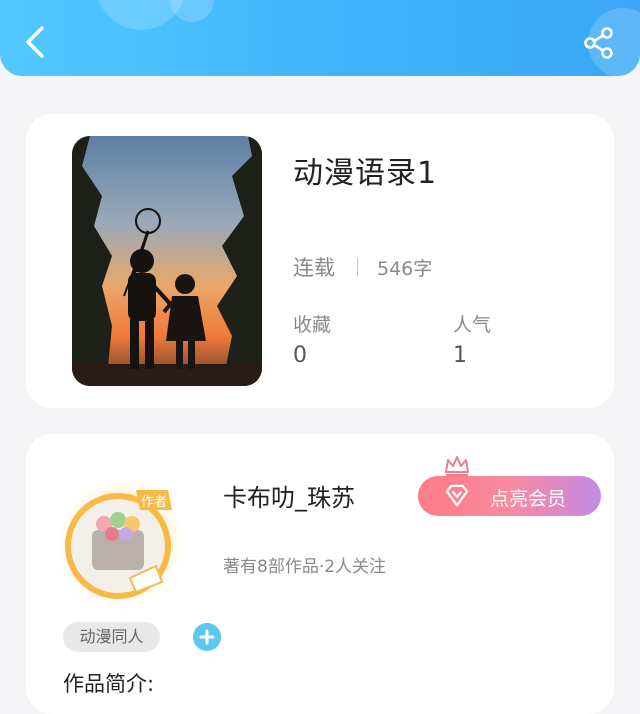 This screenshot has height=714, width=640. I want to click on decorative-bubble, so click(192, 11).